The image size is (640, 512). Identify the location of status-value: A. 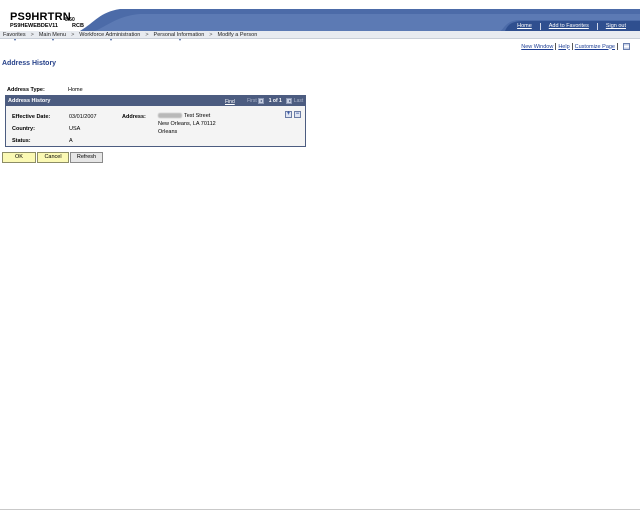
(71, 141).